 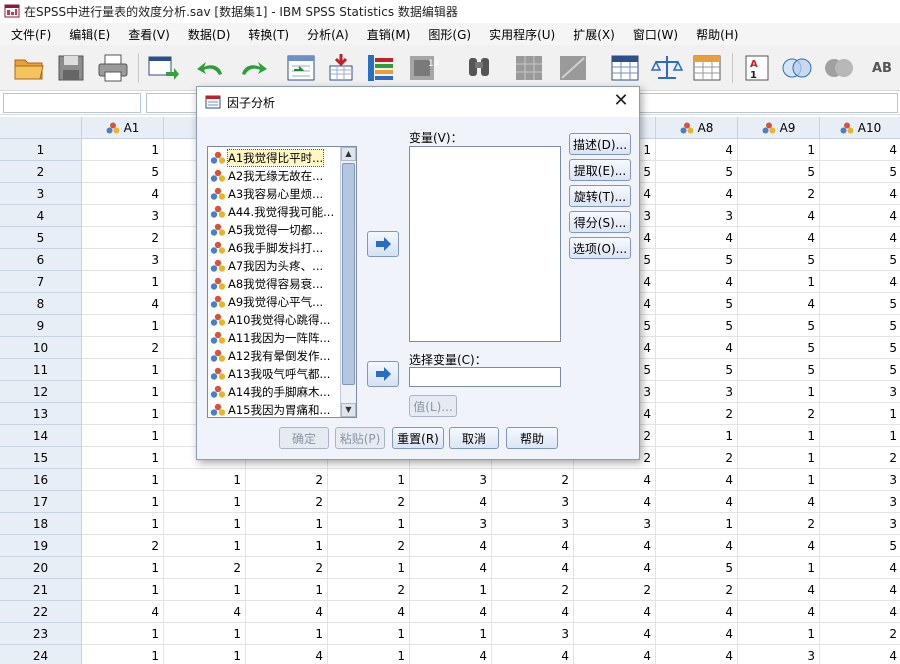 What do you see at coordinates (41, 238) in the screenshot?
I see `row-number: 5` at bounding box center [41, 238].